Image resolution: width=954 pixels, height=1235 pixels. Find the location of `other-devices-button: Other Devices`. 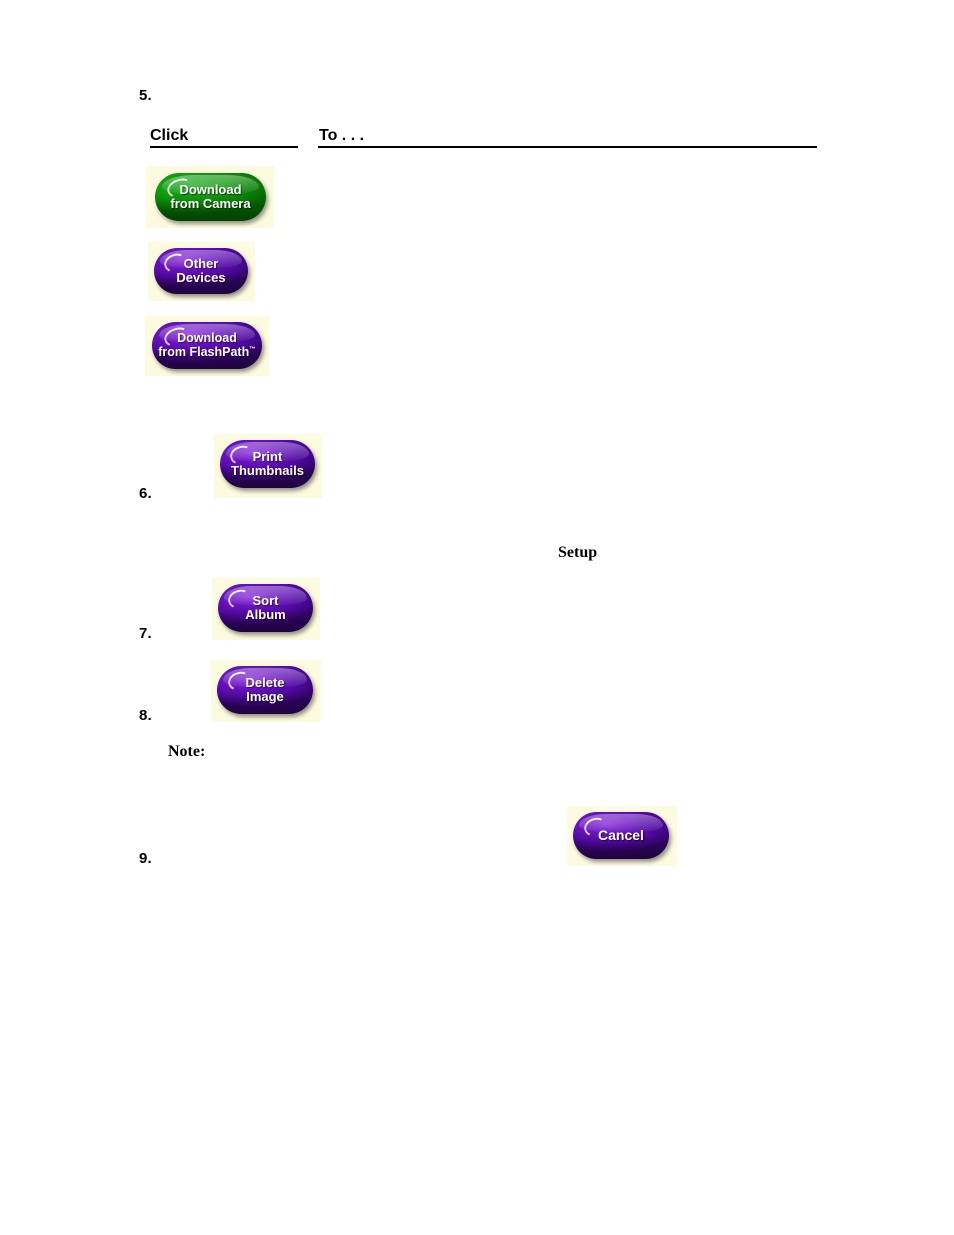

other-devices-button: Other Devices is located at coordinates (201, 271).